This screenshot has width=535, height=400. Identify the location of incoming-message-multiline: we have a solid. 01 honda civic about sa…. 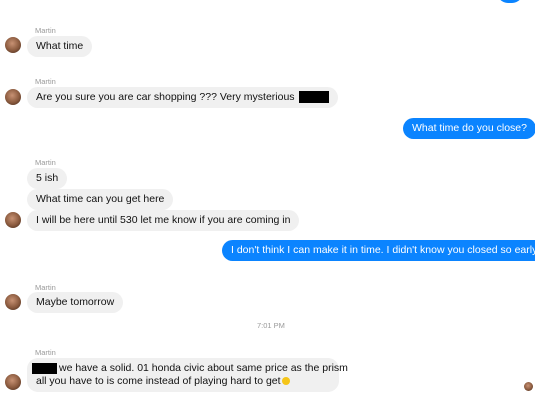
(187, 375).